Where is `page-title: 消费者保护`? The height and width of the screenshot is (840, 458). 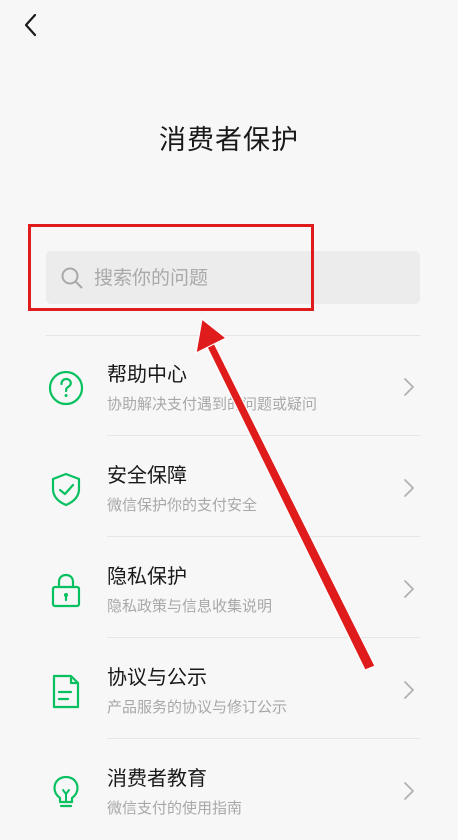 page-title: 消费者保护 is located at coordinates (229, 140).